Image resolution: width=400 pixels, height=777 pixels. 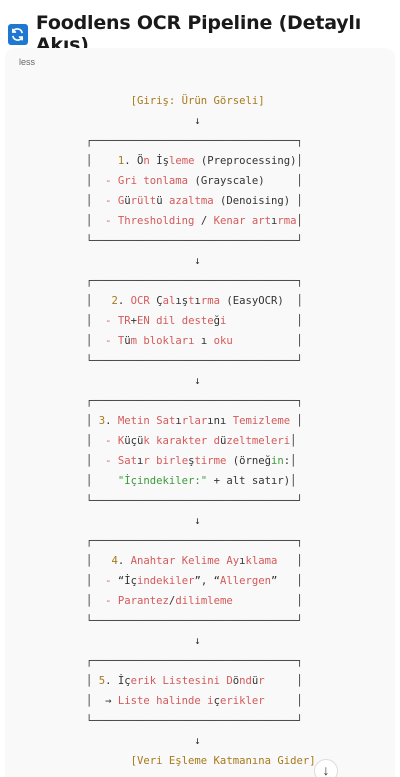 I want to click on code-token: rma, so click(x=287, y=221).